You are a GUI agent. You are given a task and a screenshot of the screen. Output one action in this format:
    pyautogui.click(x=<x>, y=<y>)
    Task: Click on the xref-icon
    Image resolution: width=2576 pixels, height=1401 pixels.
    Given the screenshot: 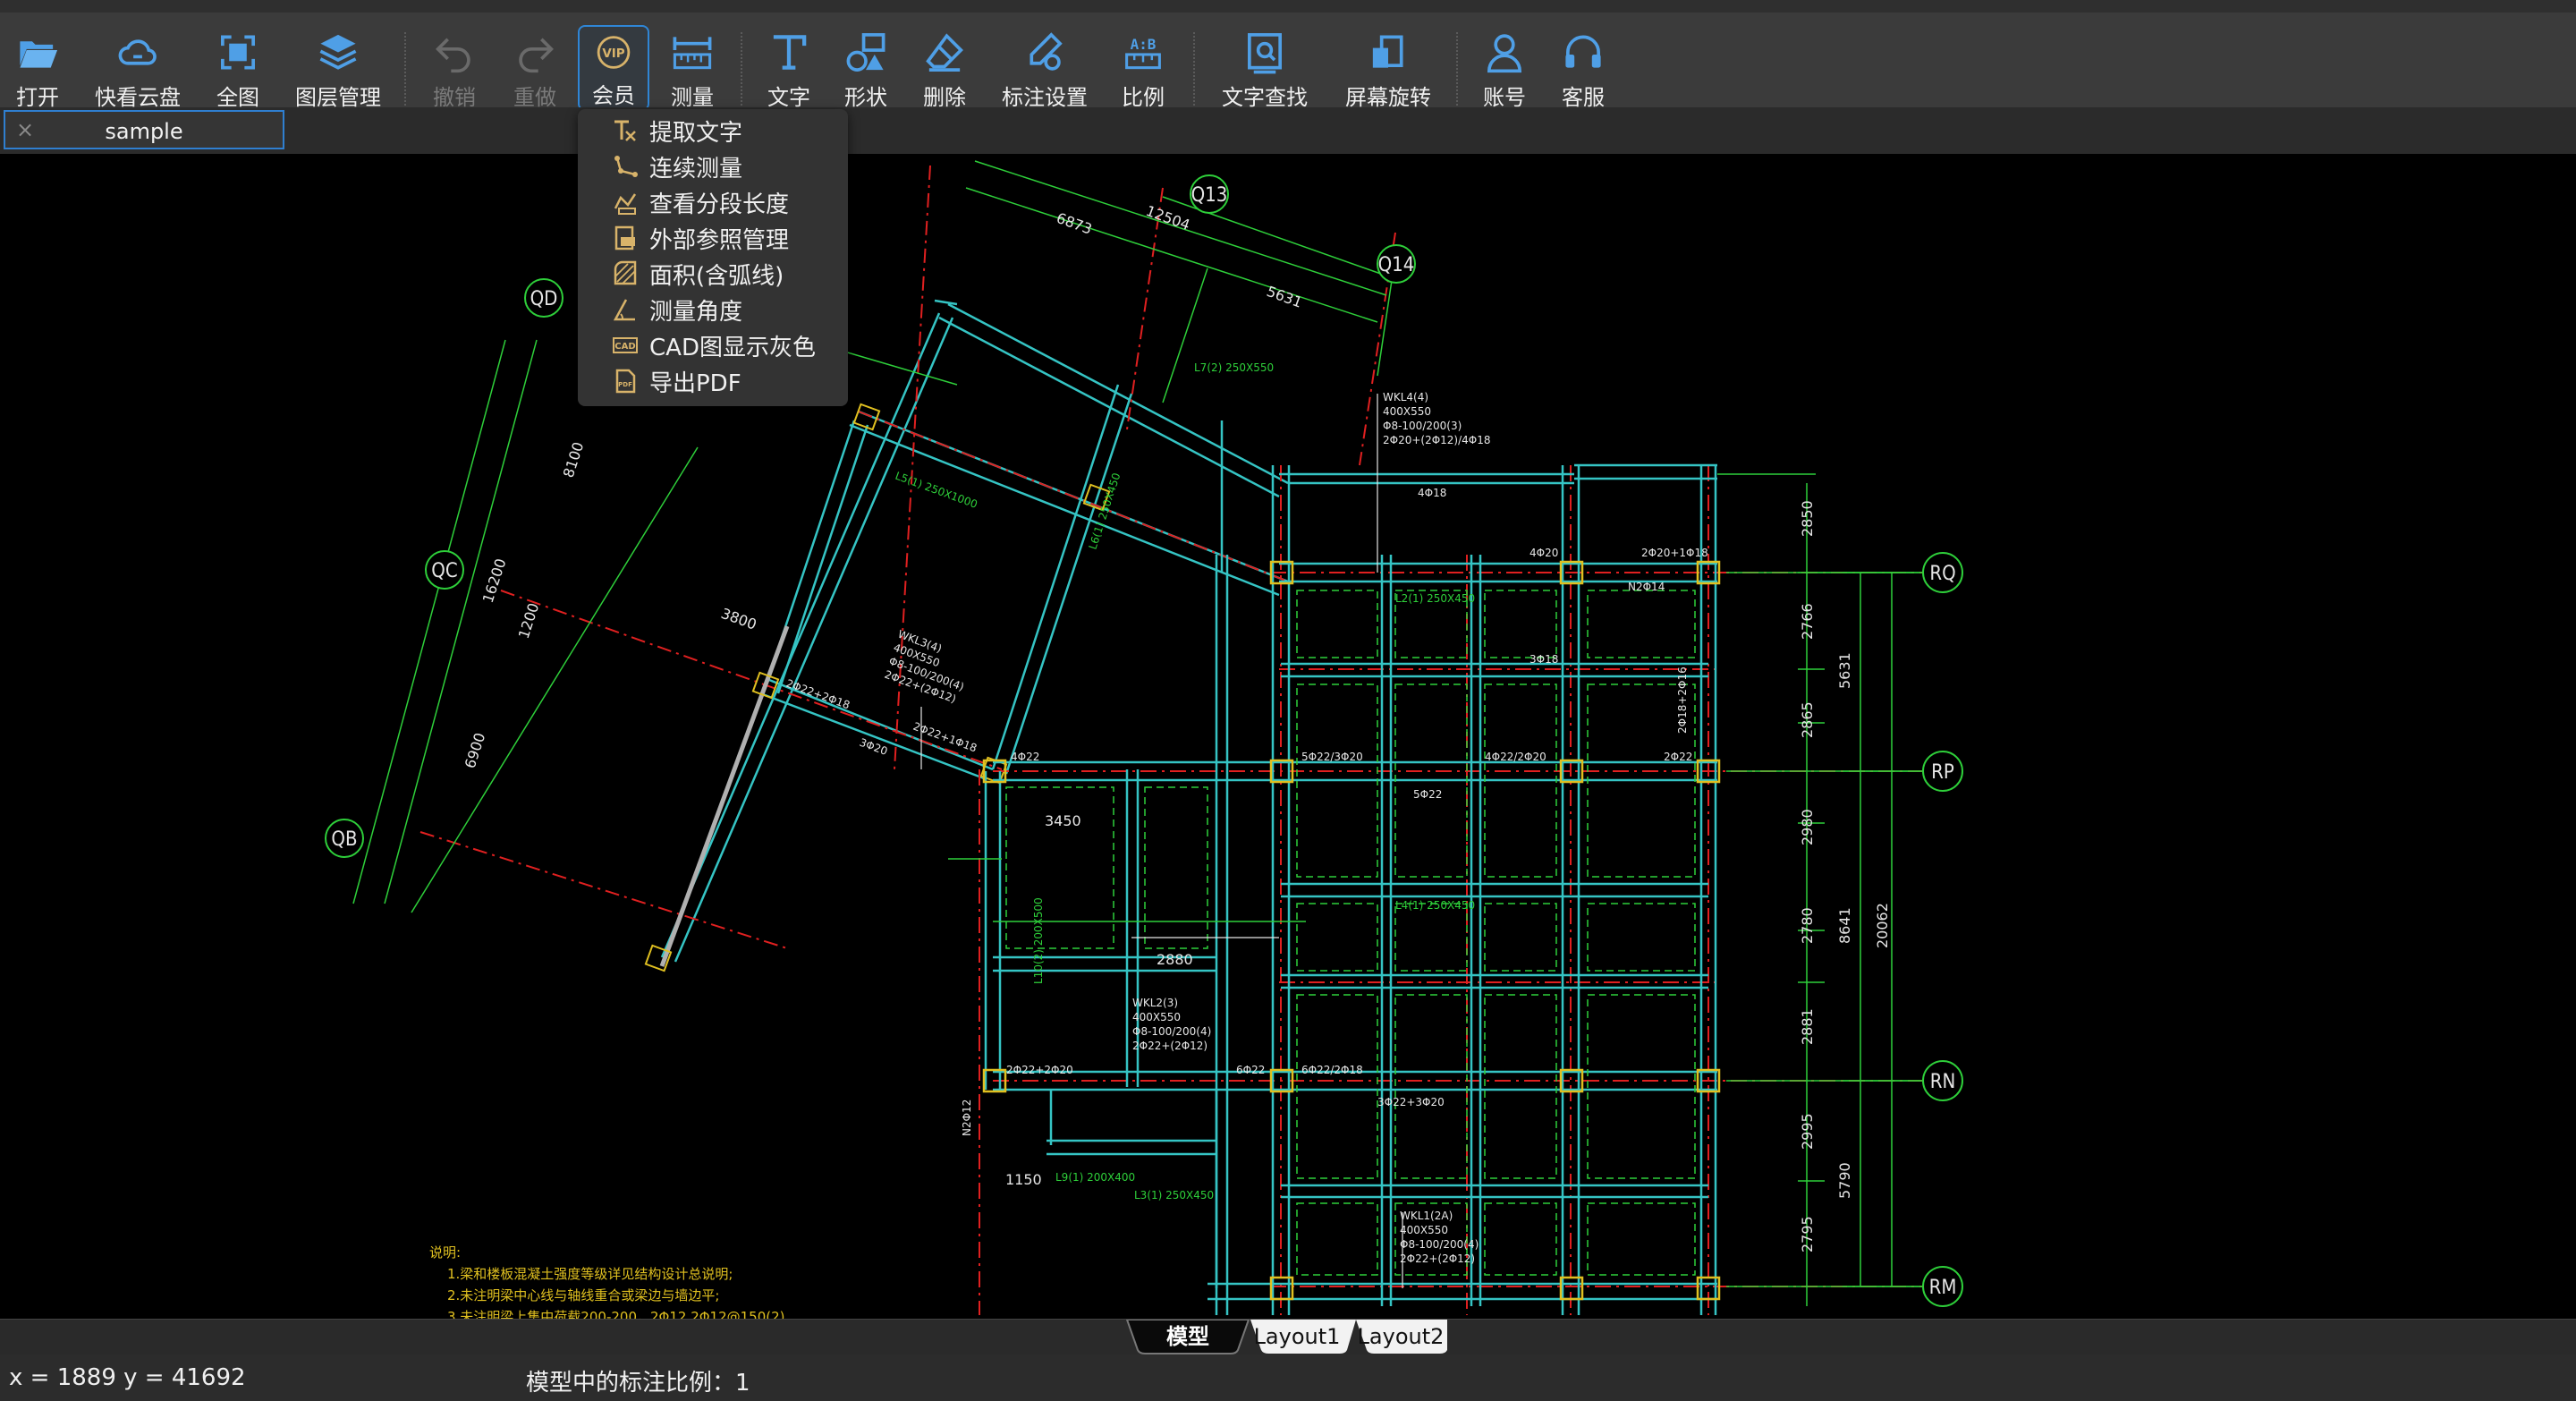 What is the action you would take?
    pyautogui.click(x=624, y=237)
    